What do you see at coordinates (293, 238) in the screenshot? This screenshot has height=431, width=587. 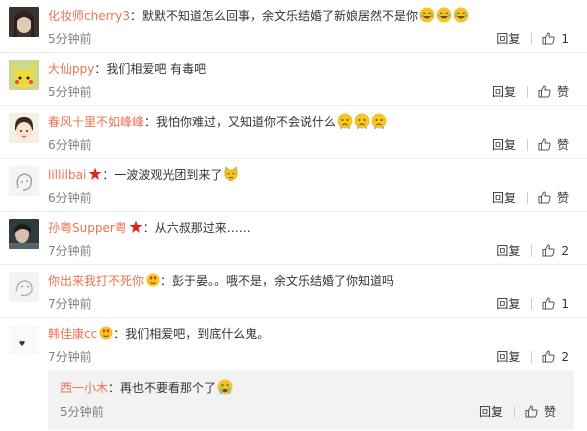 I see `comment-item: 孙粤Supper粤 ：从六叔那过来…… 7分钟前 回复 2` at bounding box center [293, 238].